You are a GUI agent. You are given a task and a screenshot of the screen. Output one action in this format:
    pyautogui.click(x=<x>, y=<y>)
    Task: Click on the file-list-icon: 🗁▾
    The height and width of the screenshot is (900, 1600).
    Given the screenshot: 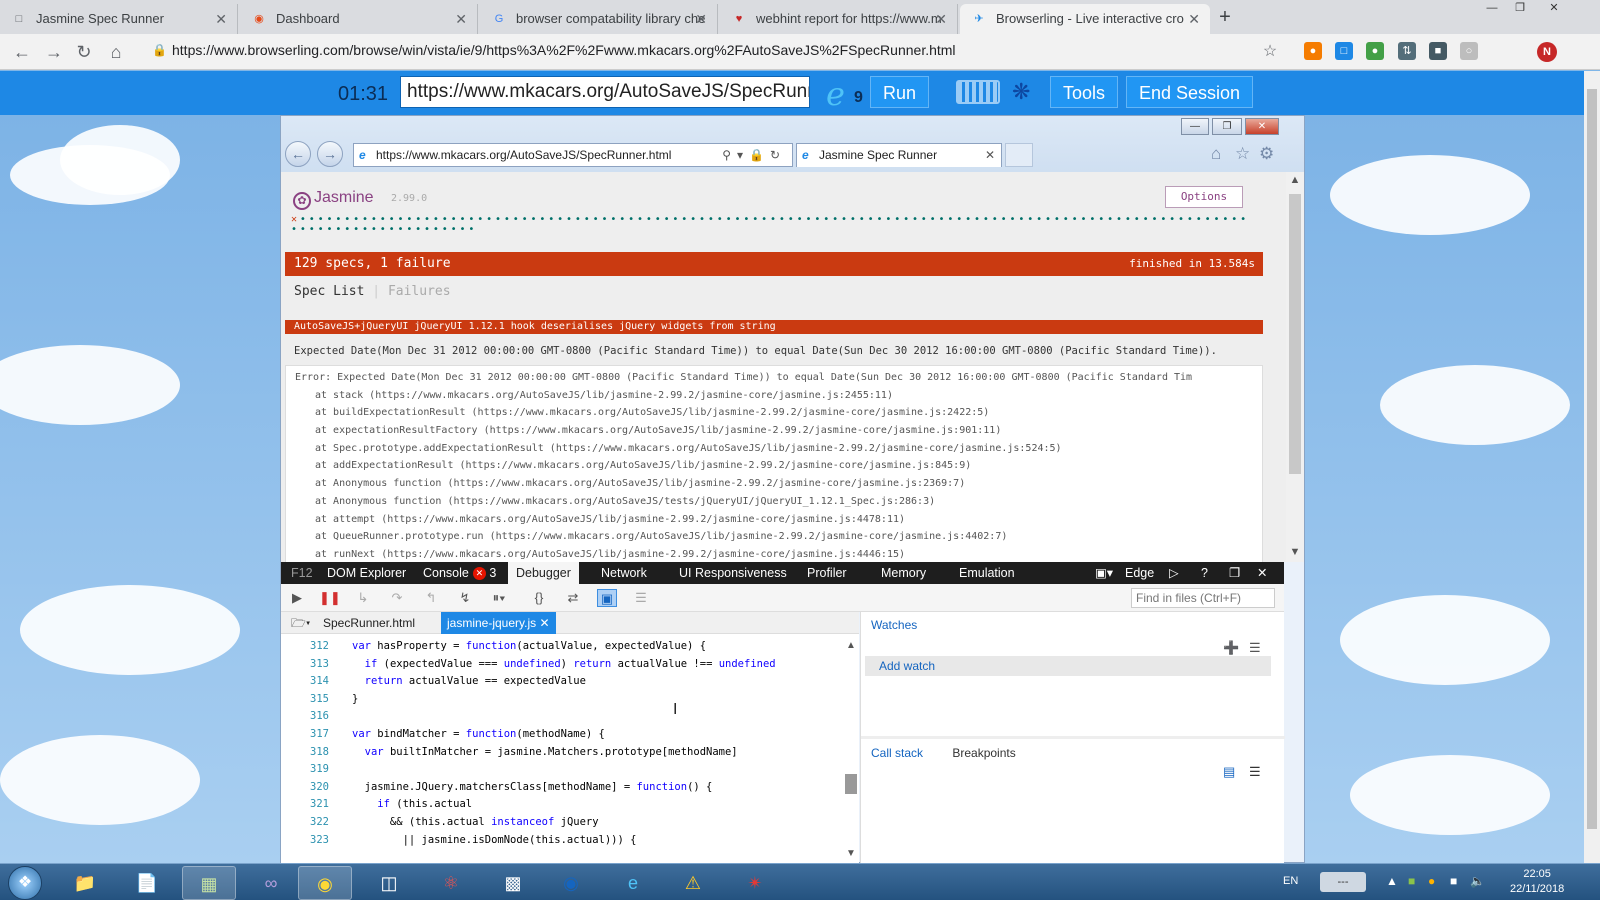 What is the action you would take?
    pyautogui.click(x=300, y=623)
    